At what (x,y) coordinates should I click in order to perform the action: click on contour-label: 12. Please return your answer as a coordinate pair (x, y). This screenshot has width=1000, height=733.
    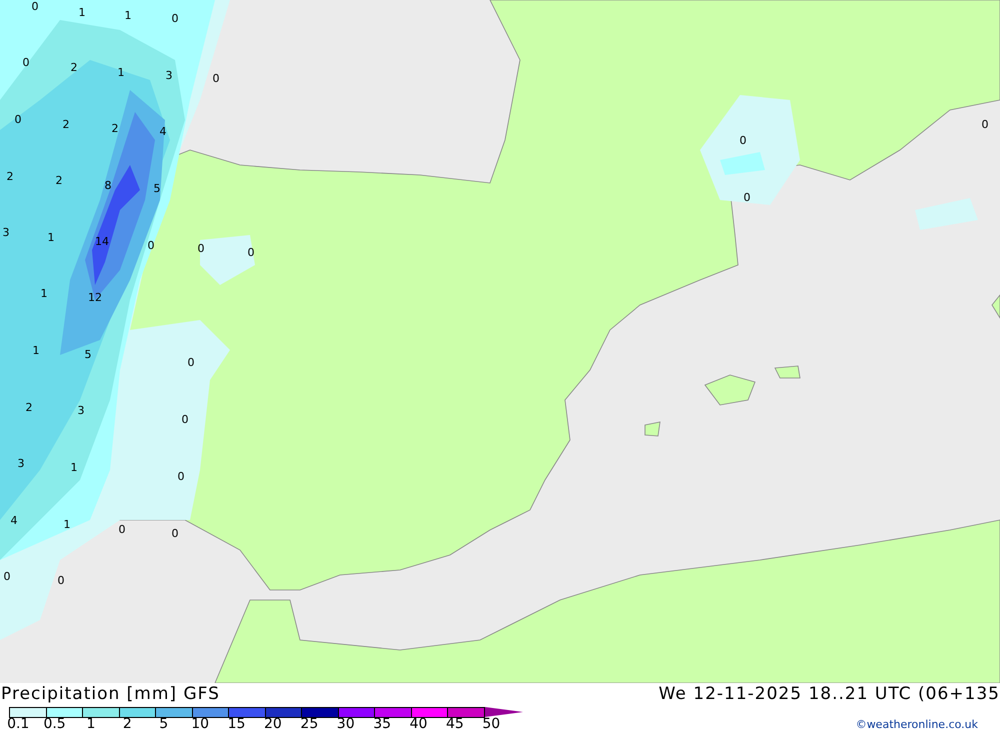
    Looking at the image, I should click on (95, 297).